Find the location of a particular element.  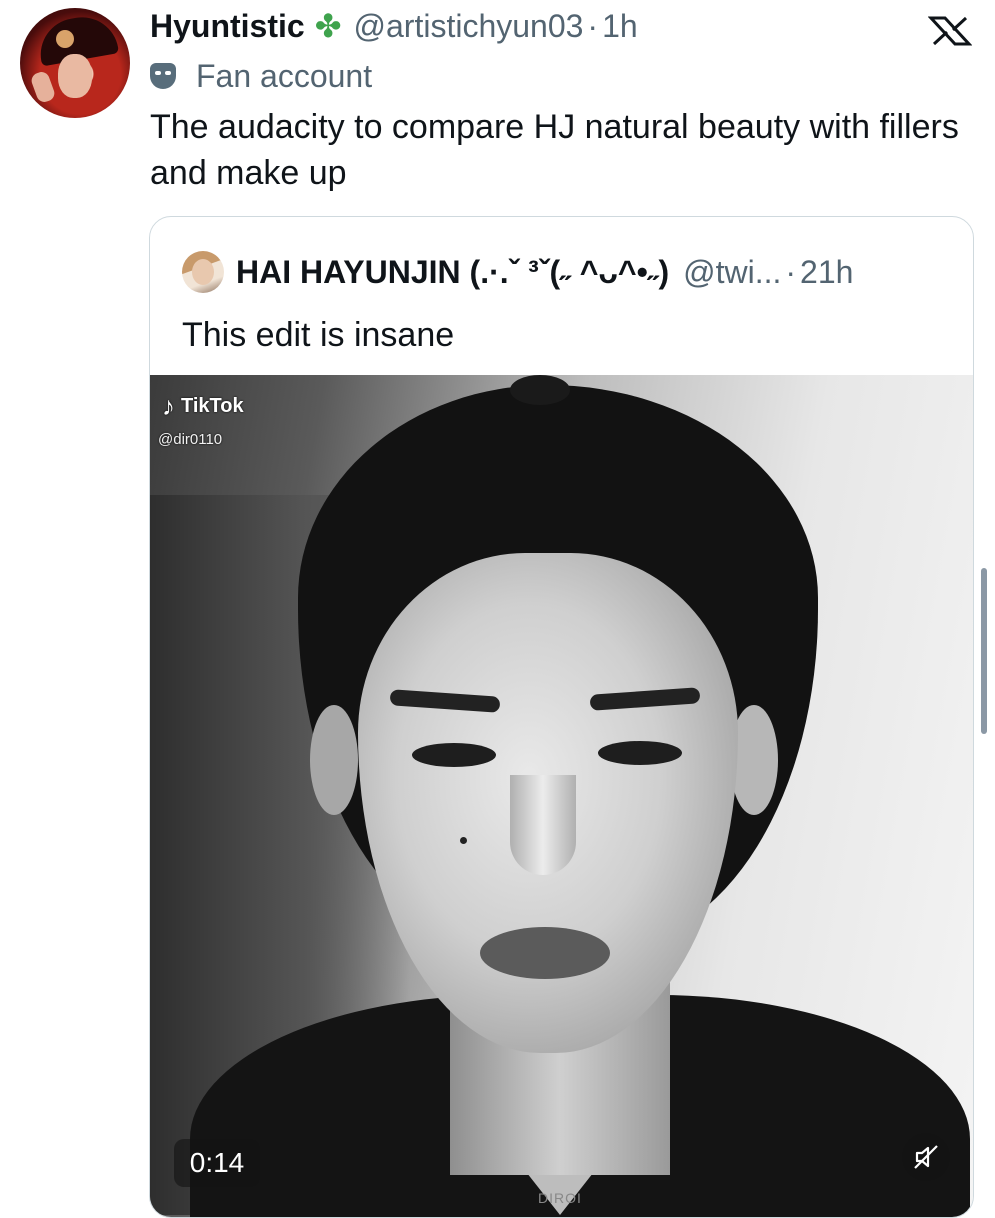

video-subject-left-ear is located at coordinates (334, 760).